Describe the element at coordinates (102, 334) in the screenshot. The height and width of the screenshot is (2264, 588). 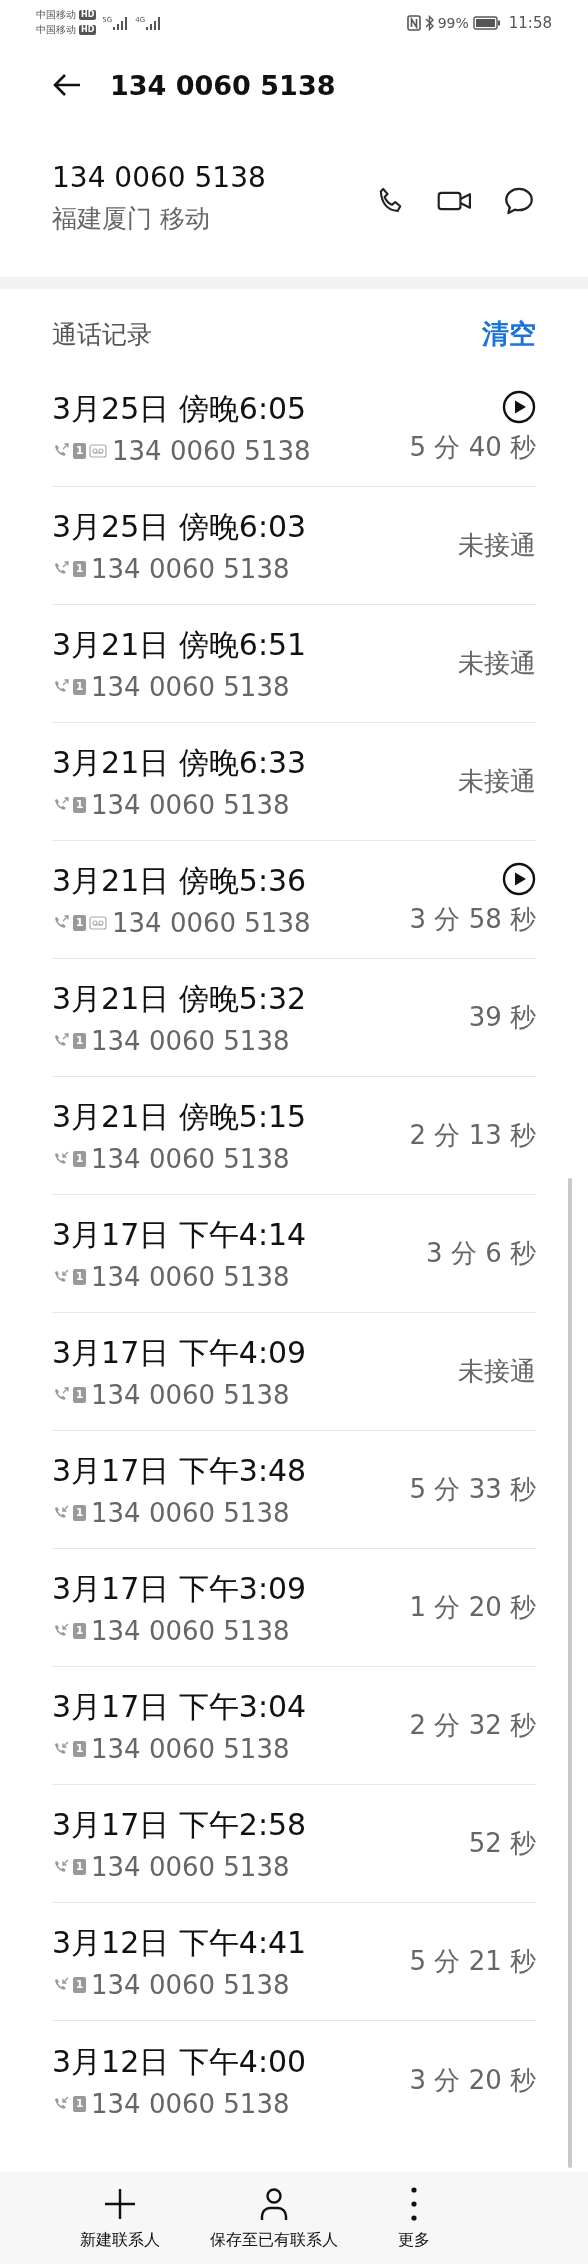
I see `section-title: 通话记录` at that location.